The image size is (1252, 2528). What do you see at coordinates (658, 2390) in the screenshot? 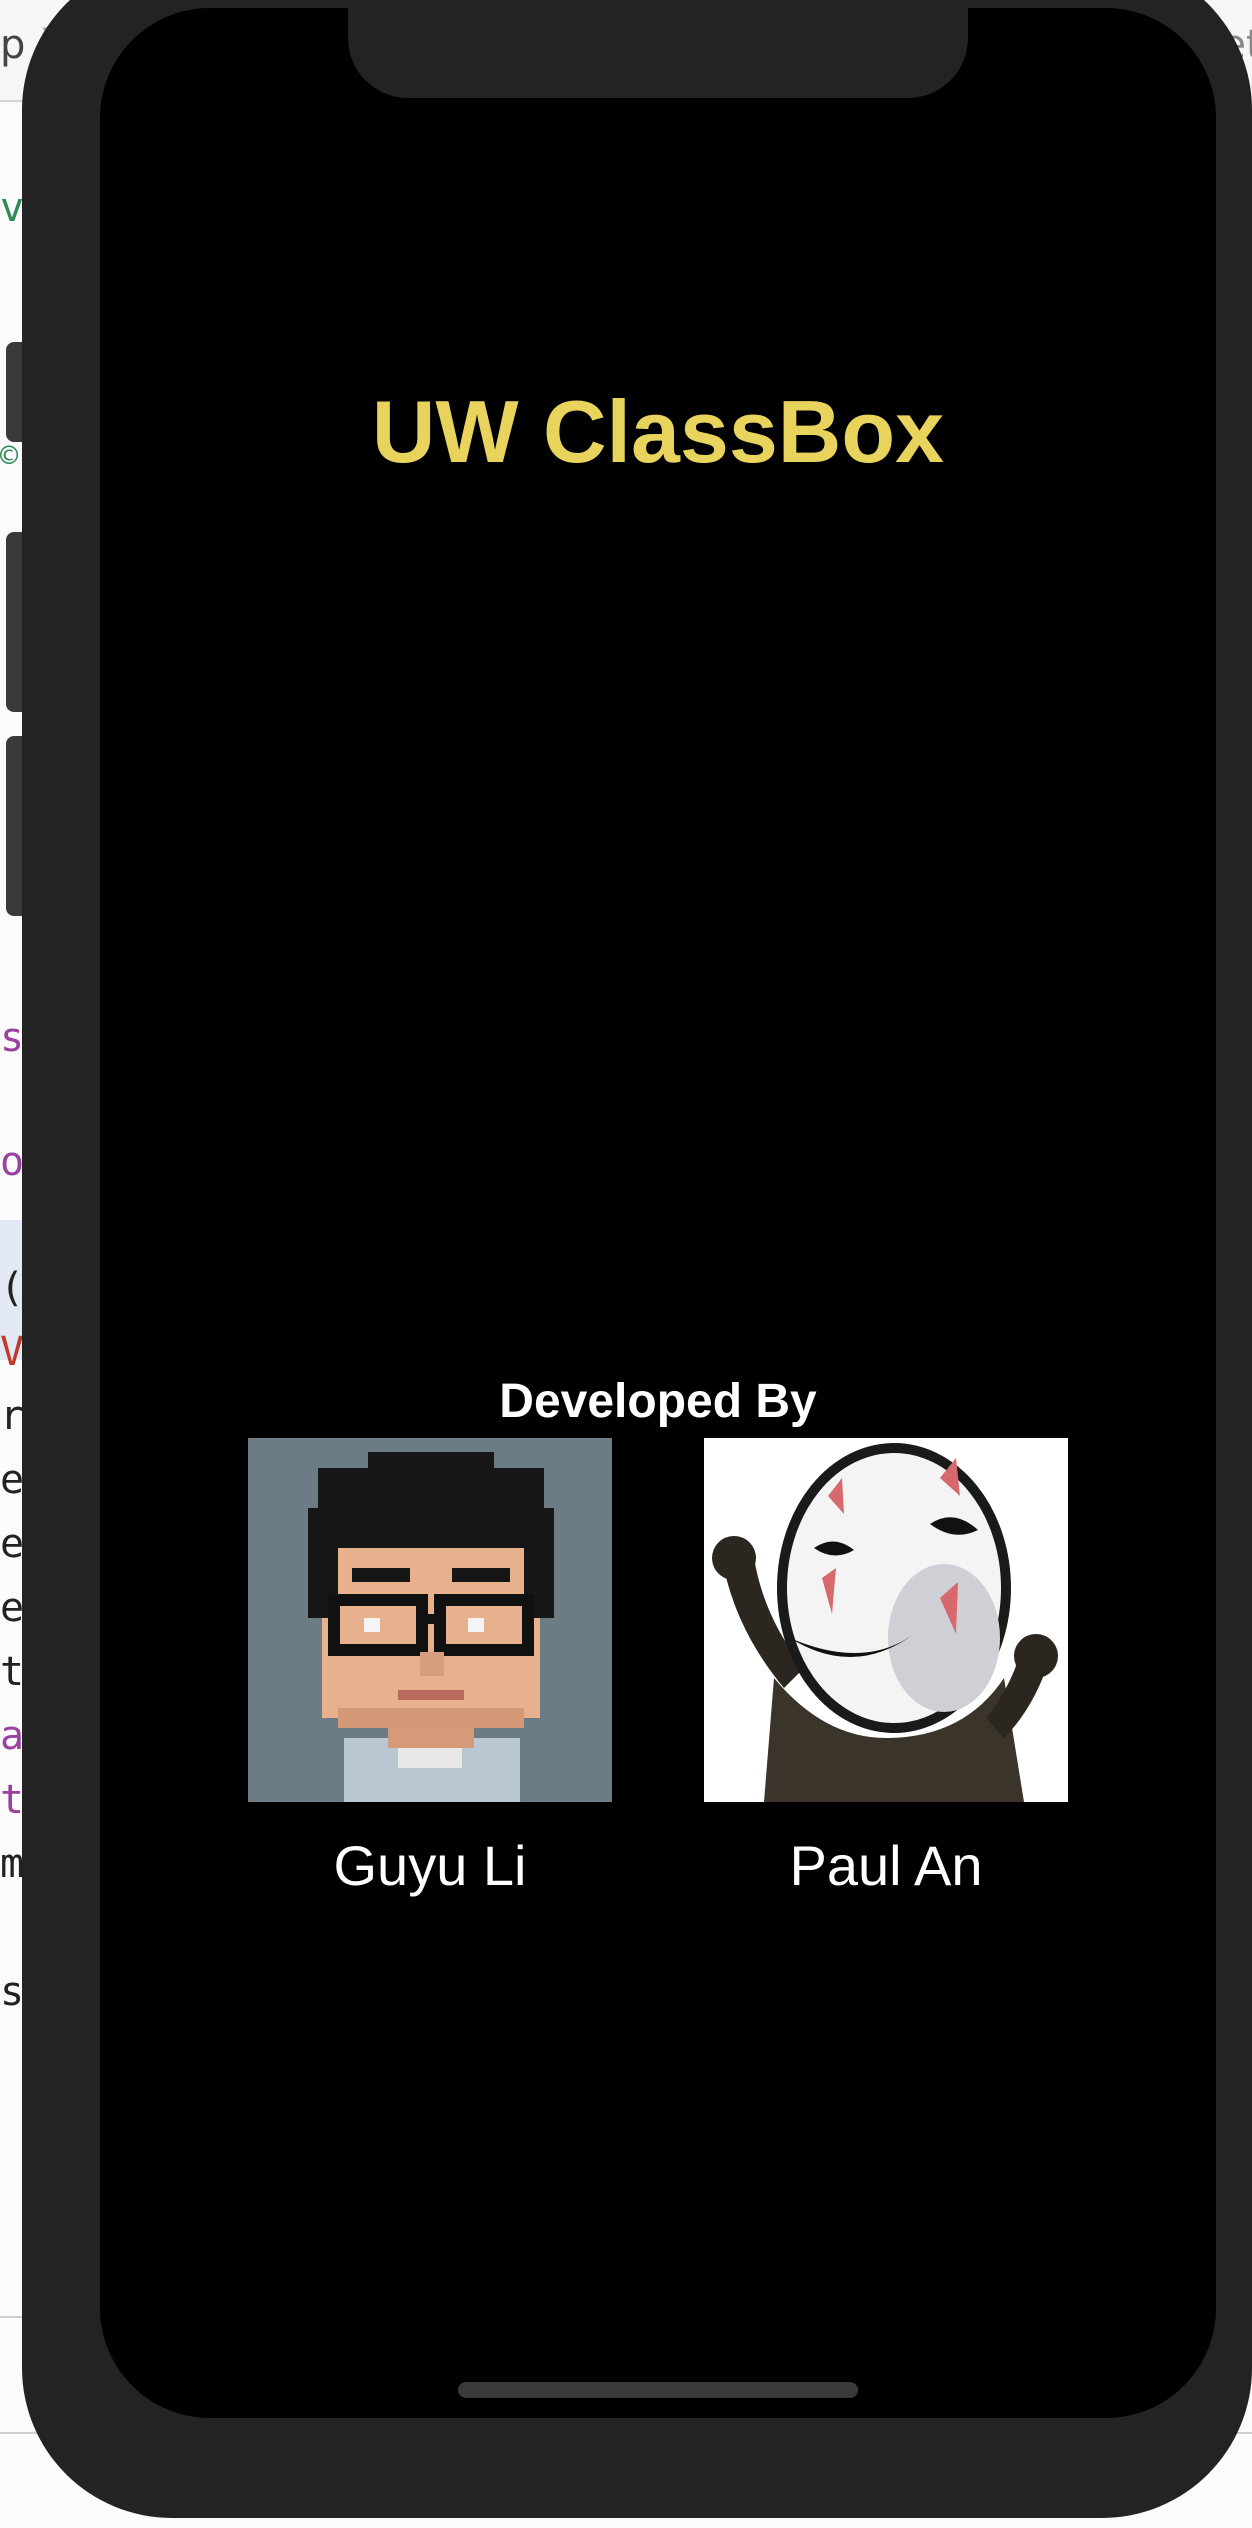
I see `home-indicator` at bounding box center [658, 2390].